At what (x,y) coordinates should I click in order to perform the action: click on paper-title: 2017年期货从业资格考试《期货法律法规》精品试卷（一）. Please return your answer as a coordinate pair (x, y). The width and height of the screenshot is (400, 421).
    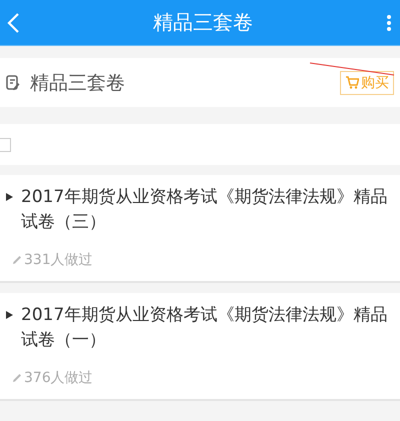
    Looking at the image, I should click on (204, 328).